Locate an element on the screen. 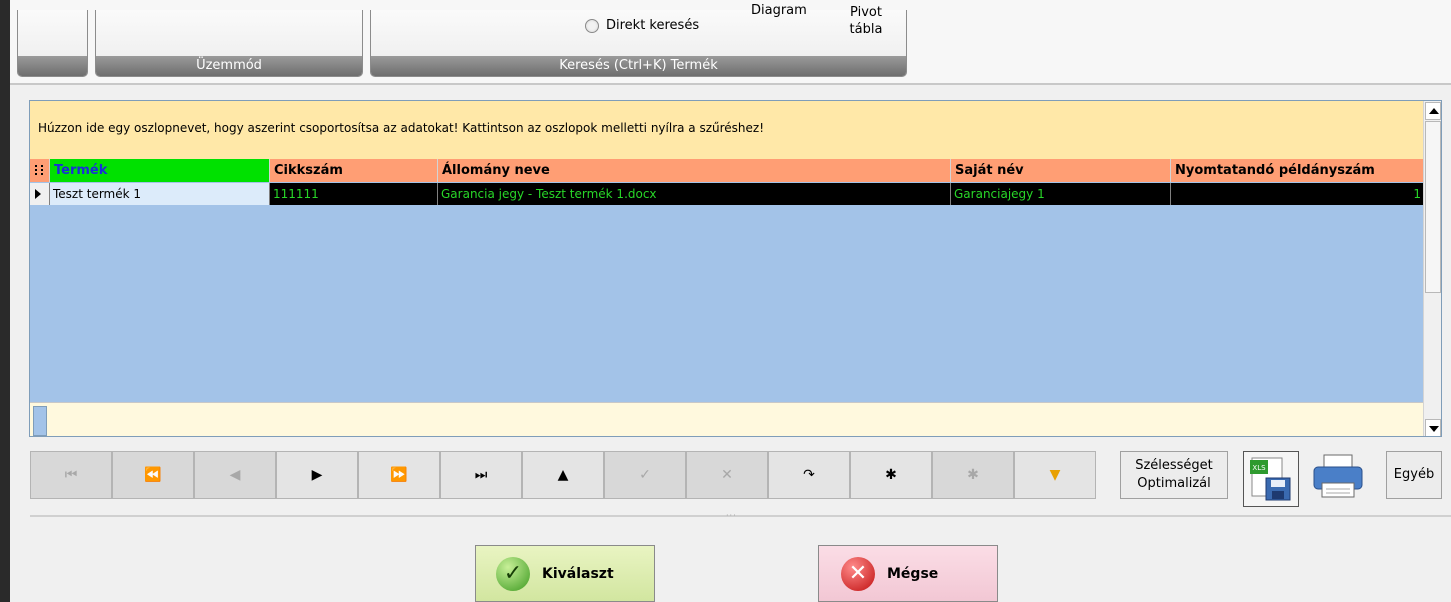  cancel-label: Mégse is located at coordinates (913, 573).